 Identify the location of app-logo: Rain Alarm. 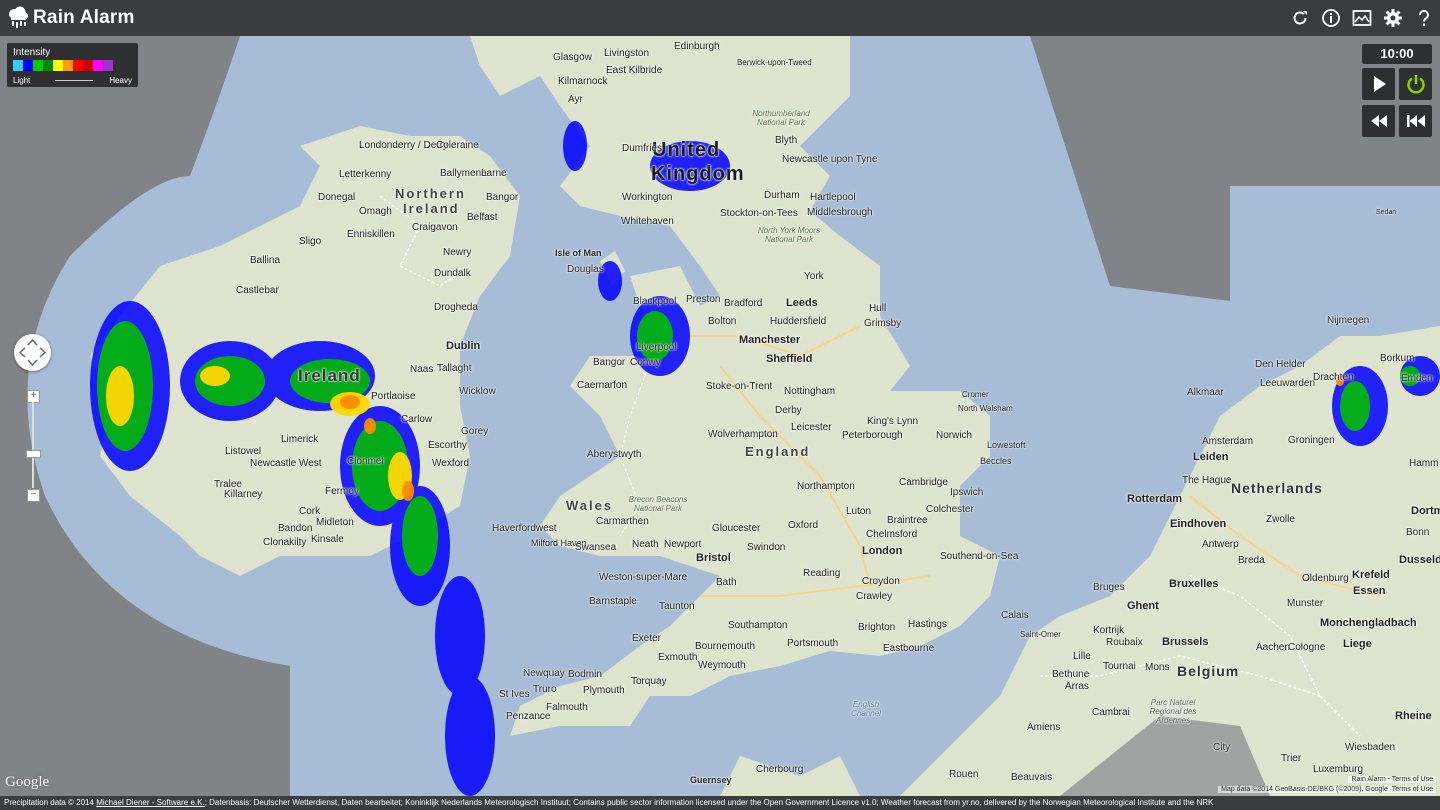
(71, 18).